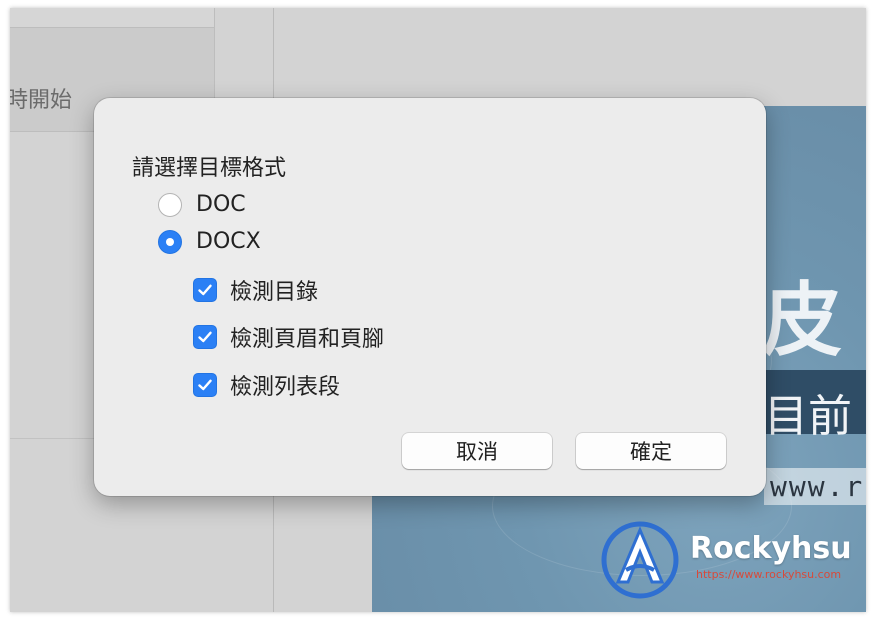 The width and height of the screenshot is (877, 623). I want to click on ad-headline: 皮 v, so click(814, 320).